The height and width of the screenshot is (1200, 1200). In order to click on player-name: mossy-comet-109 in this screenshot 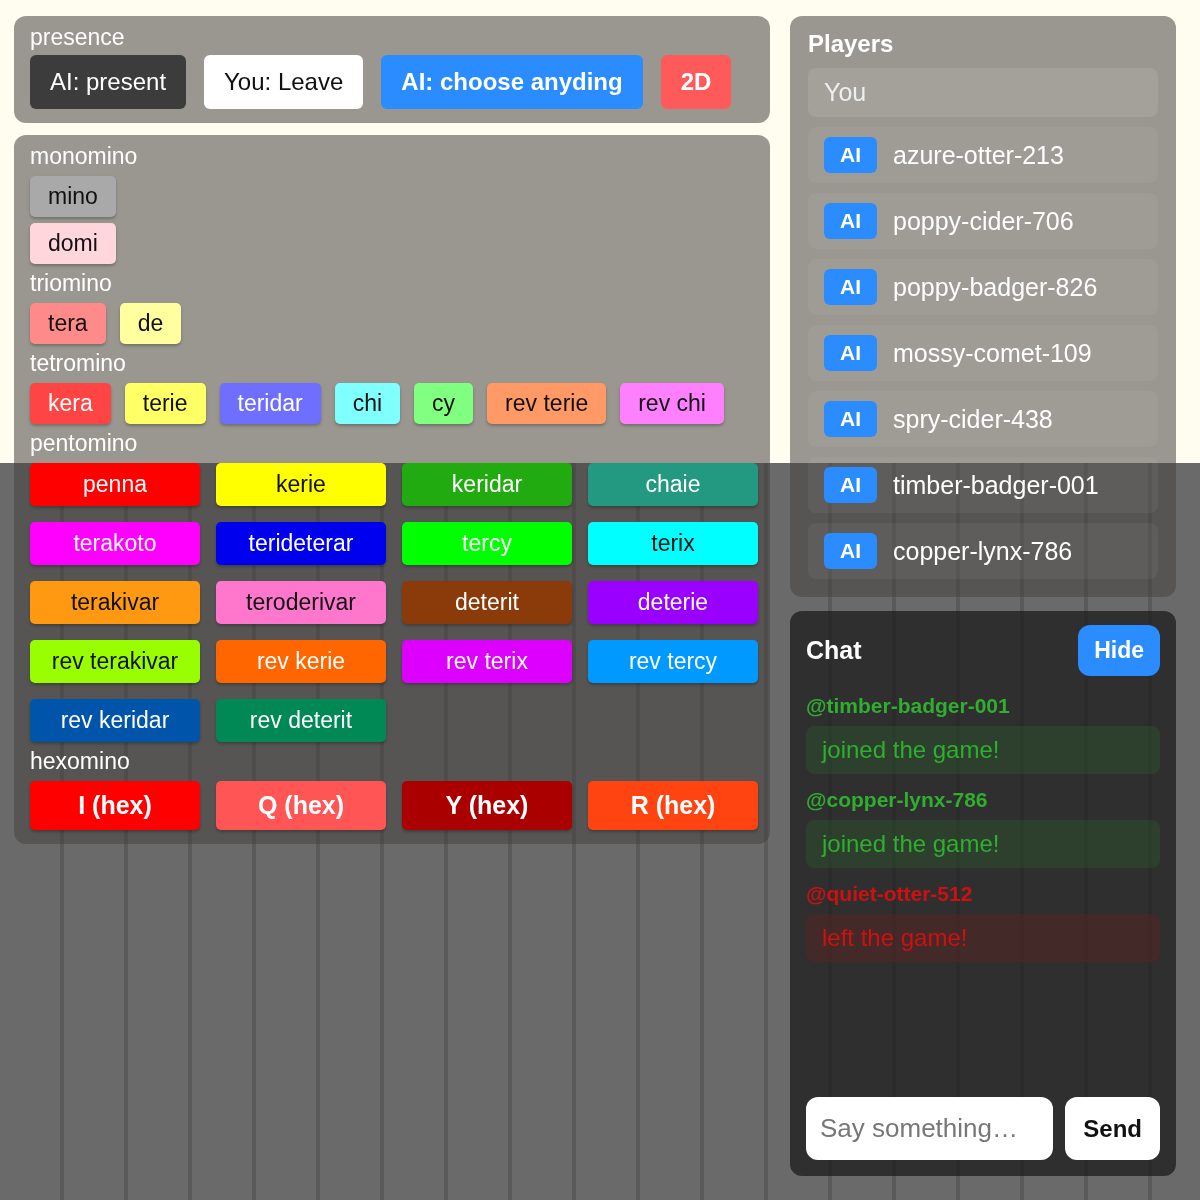, I will do `click(992, 353)`.